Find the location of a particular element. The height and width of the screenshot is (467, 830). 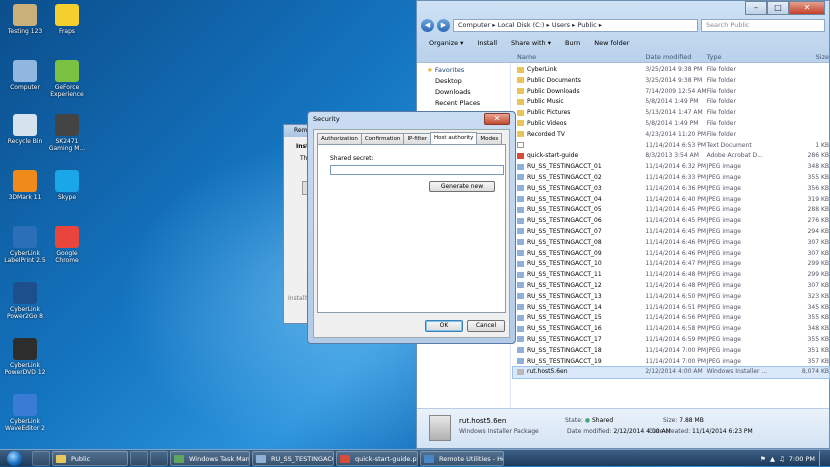

close-button: ✕ is located at coordinates (807, 8).